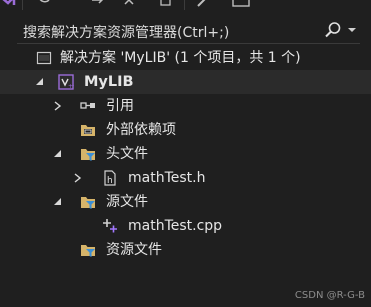 The width and height of the screenshot is (371, 307). What do you see at coordinates (127, 202) in the screenshot?
I see `tree-item-label: 源文件` at bounding box center [127, 202].